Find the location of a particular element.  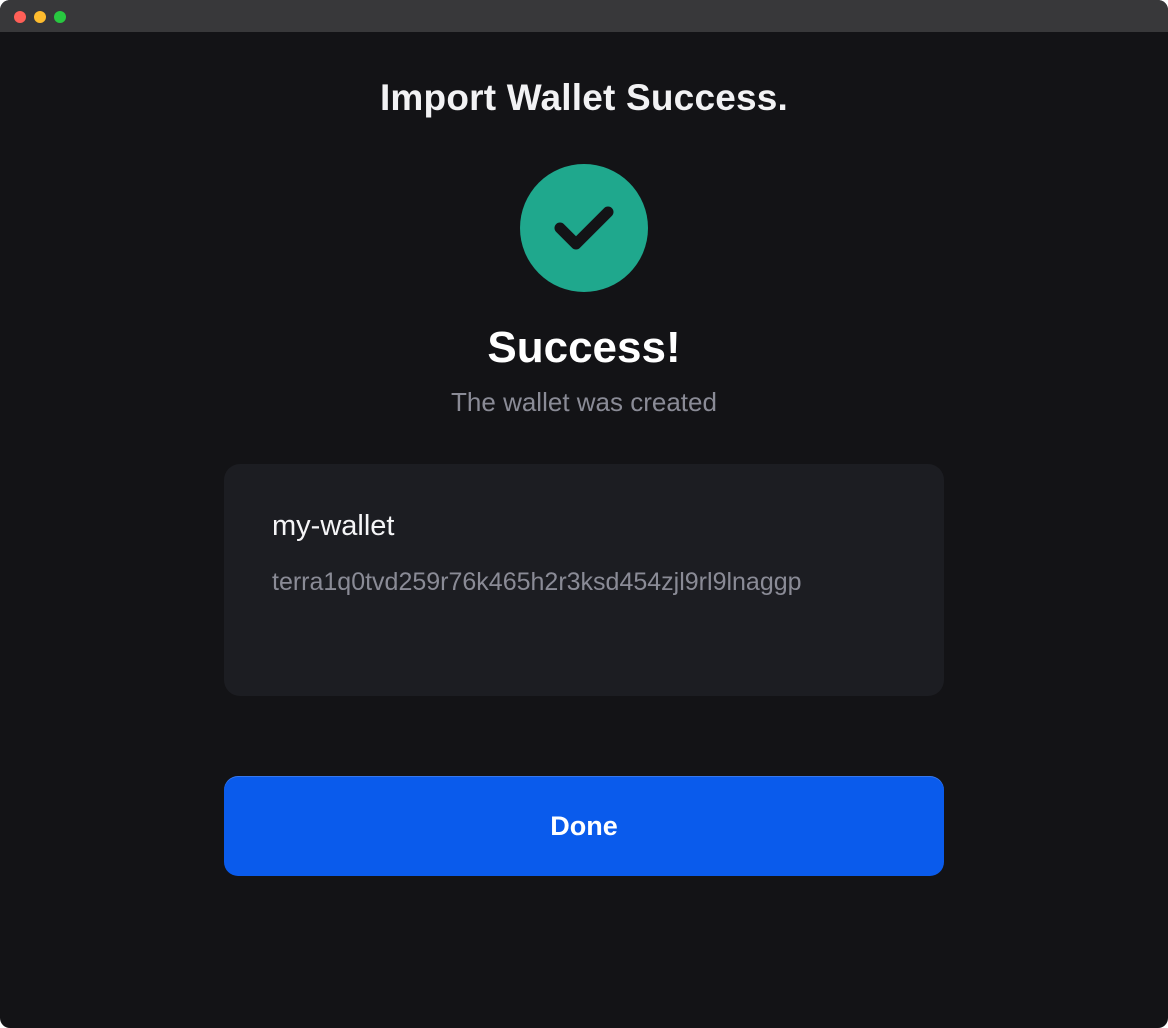

window-minimize-button is located at coordinates (40, 17).